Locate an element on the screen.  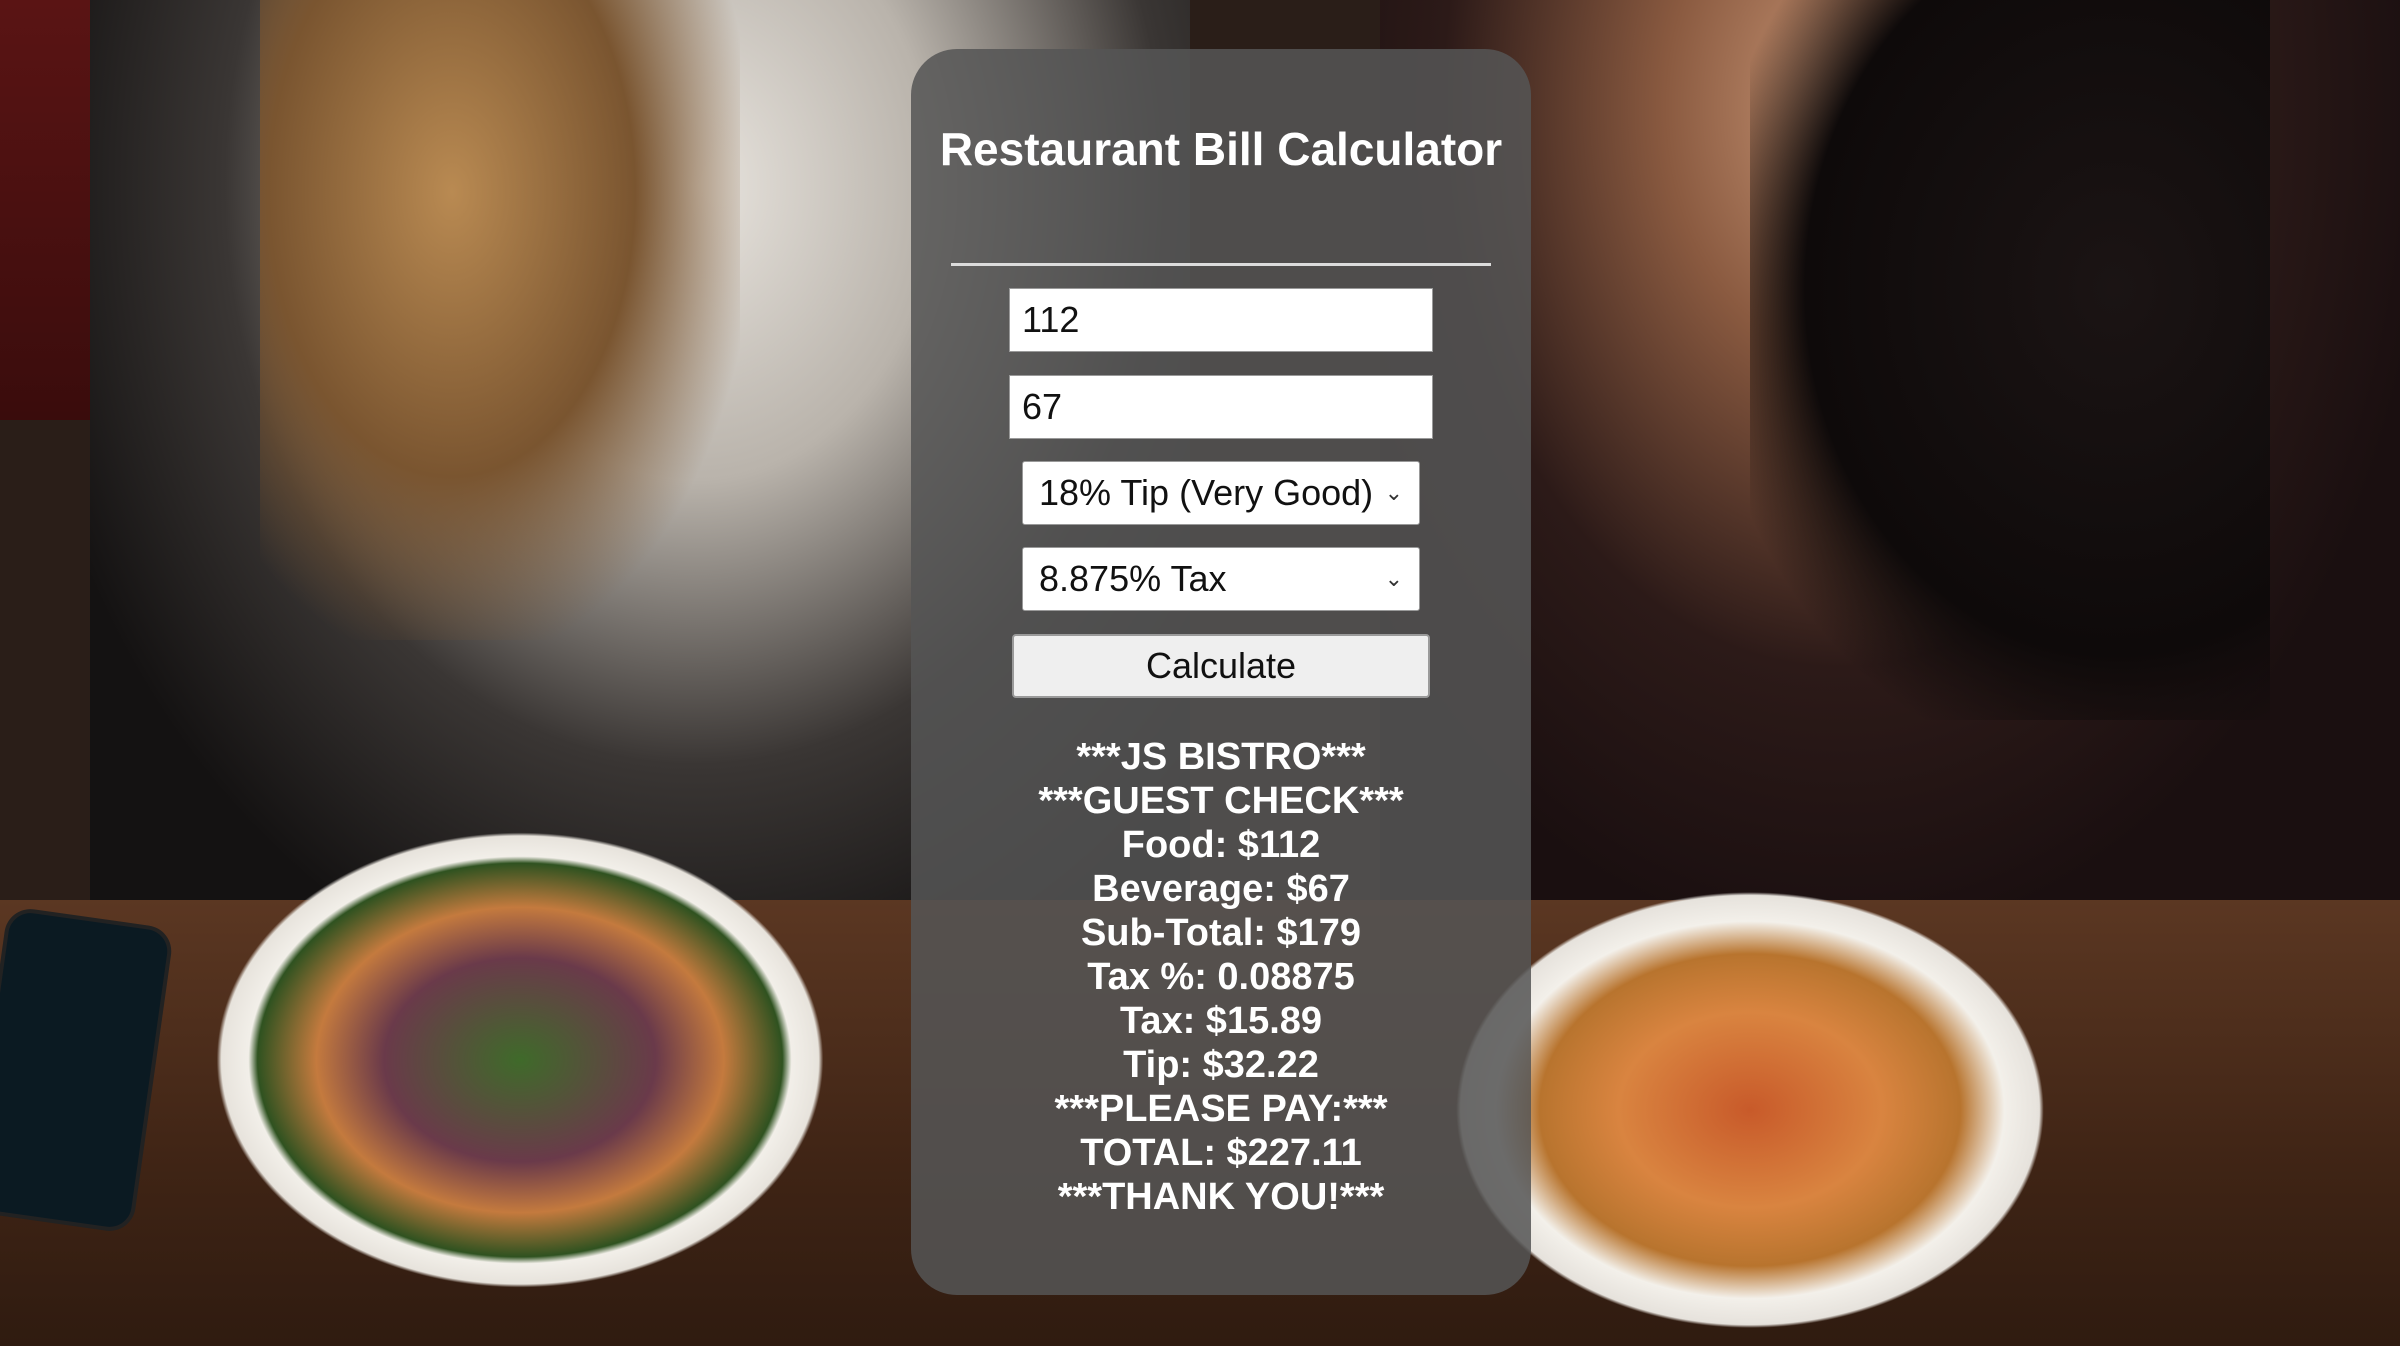
food-amount-input: 112 is located at coordinates (1221, 320).